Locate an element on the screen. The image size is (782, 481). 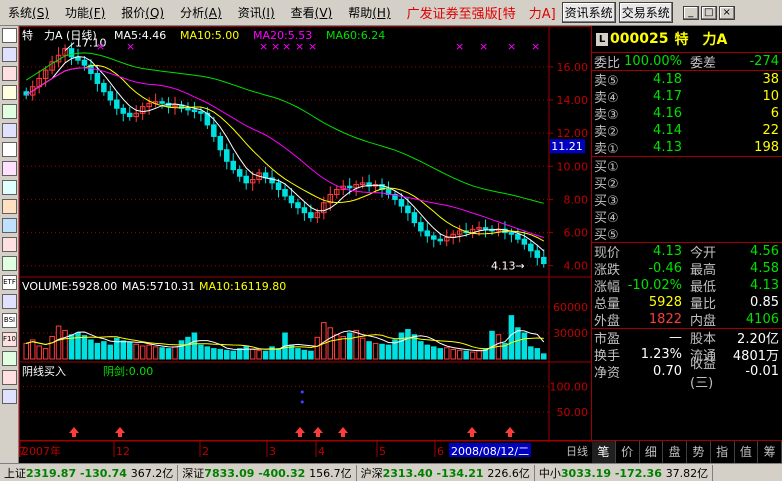
menu-item-key: (F) is located at coordinates (97, 13).